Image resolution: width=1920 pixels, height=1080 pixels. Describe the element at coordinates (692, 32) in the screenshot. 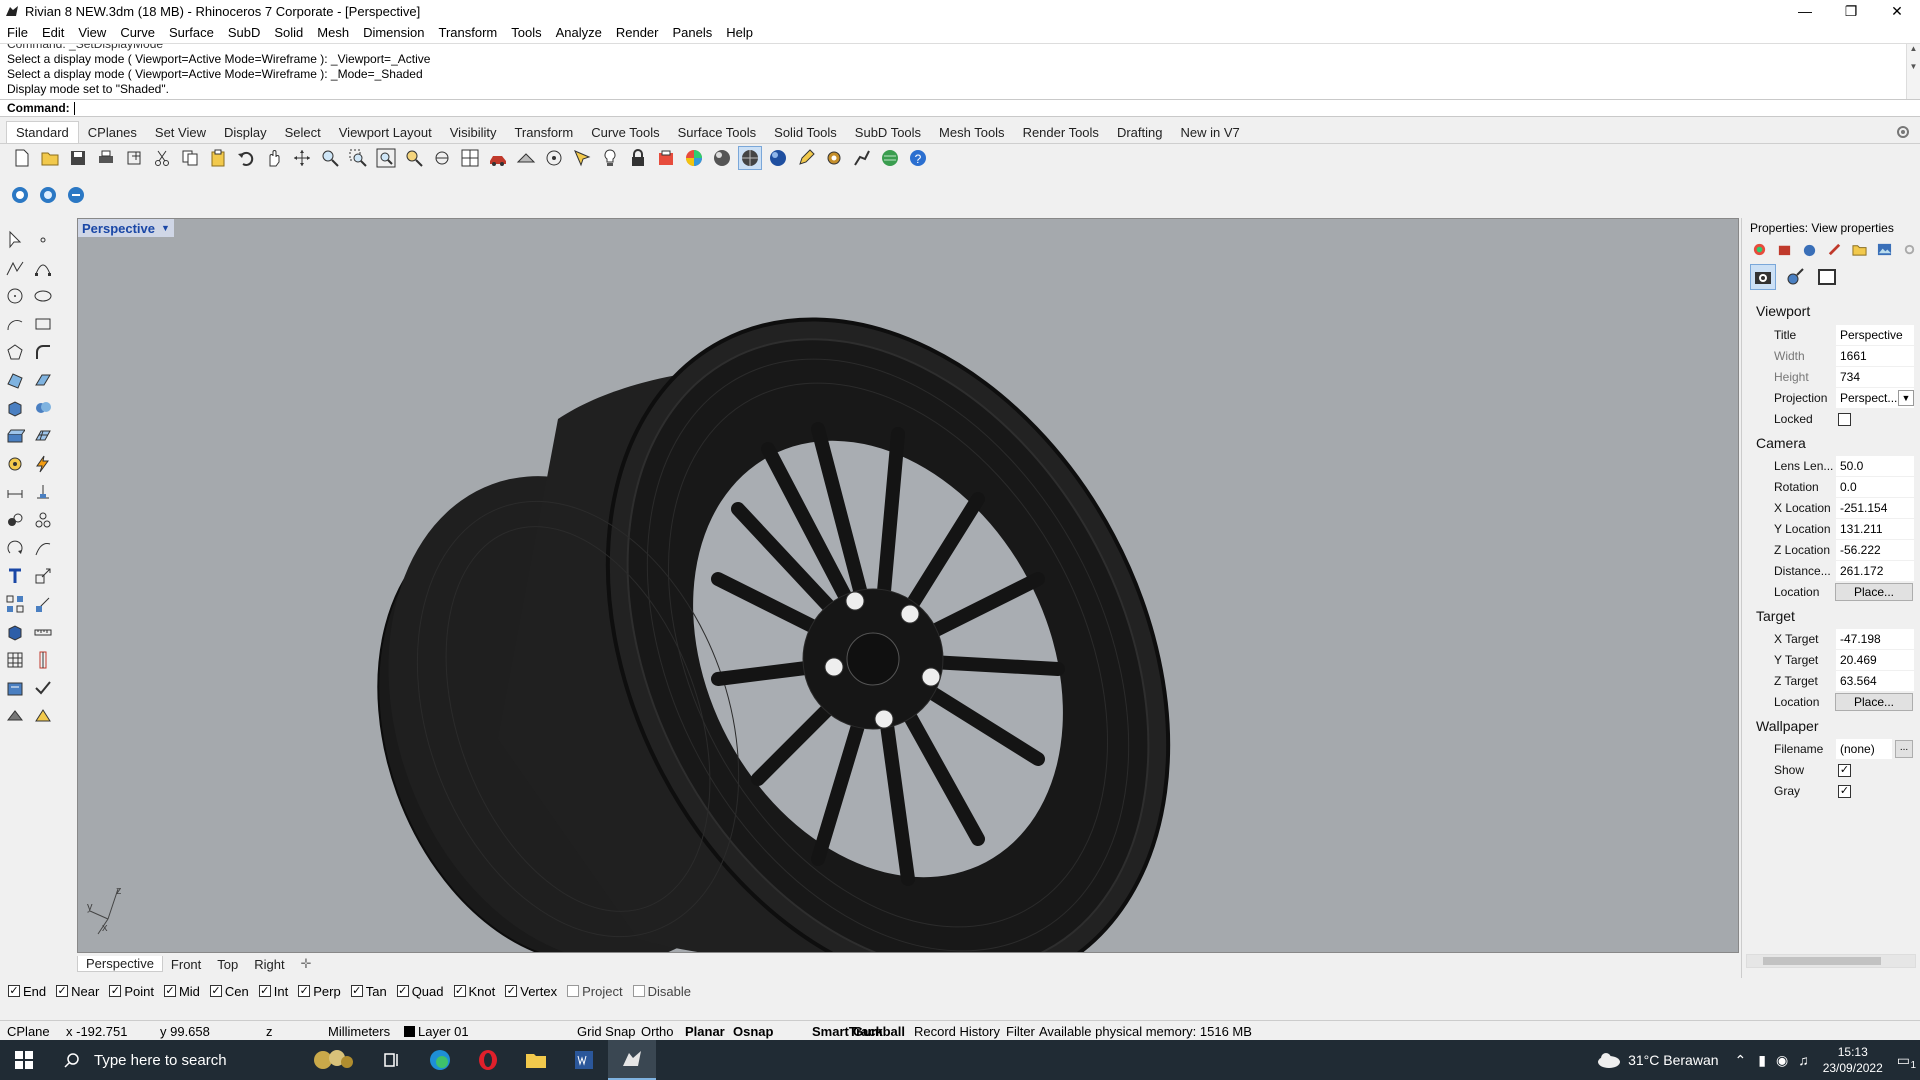

I see `menu-panels: Panels` at that location.